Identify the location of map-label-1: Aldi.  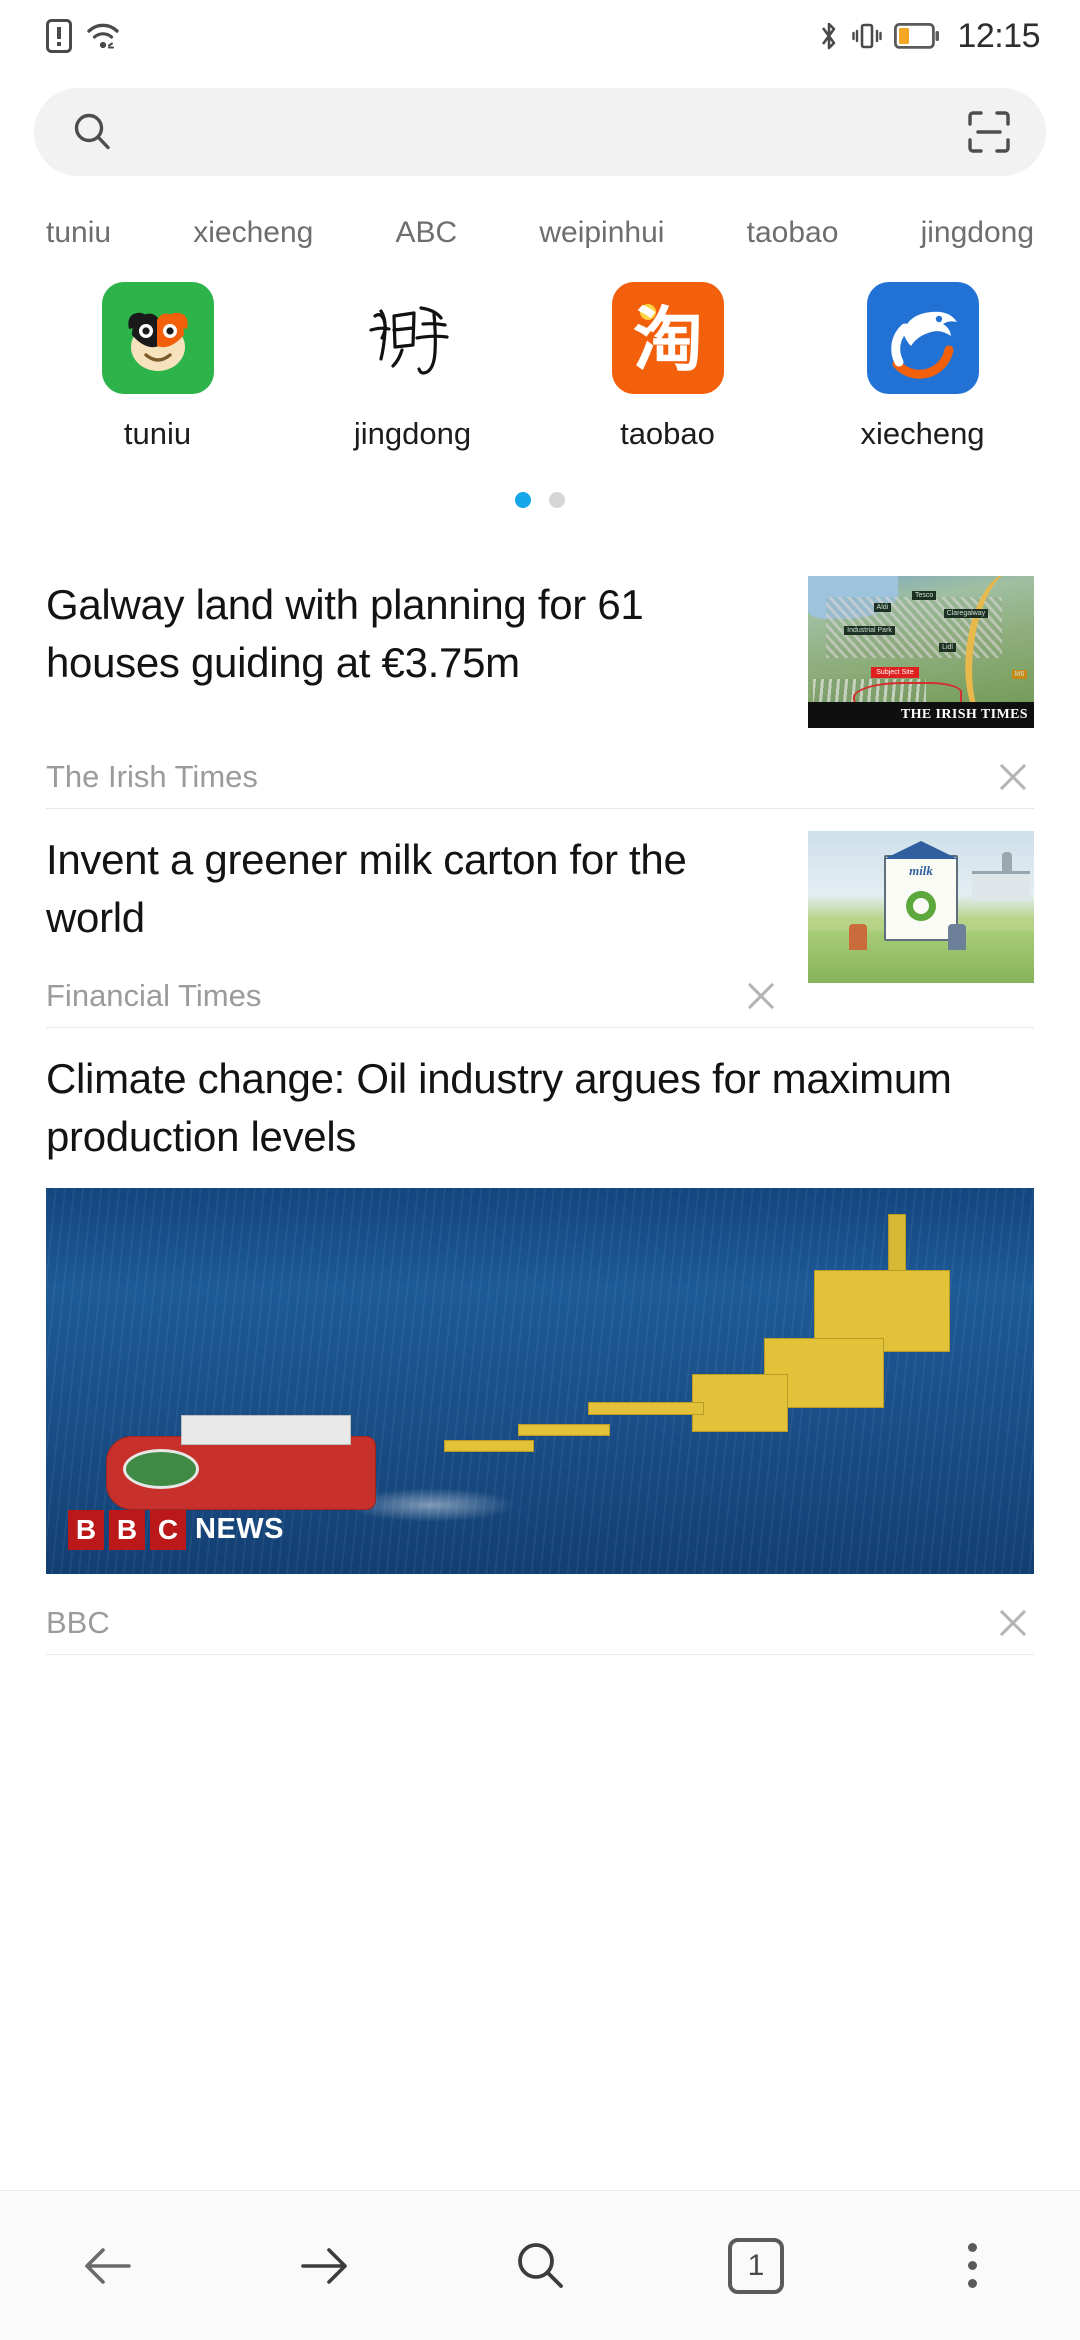
(882, 608).